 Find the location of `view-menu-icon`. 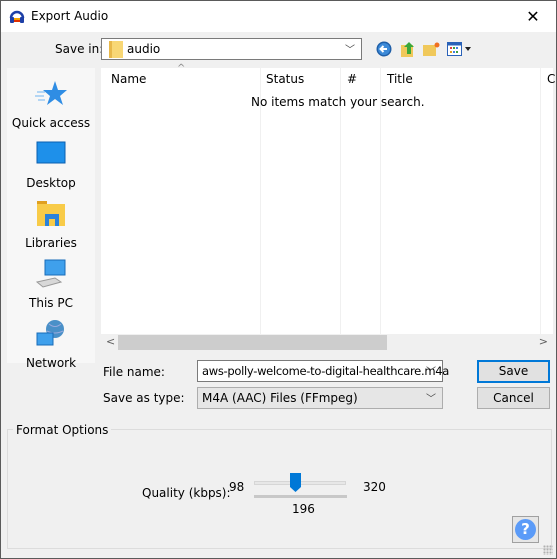

view-menu-icon is located at coordinates (460, 49).